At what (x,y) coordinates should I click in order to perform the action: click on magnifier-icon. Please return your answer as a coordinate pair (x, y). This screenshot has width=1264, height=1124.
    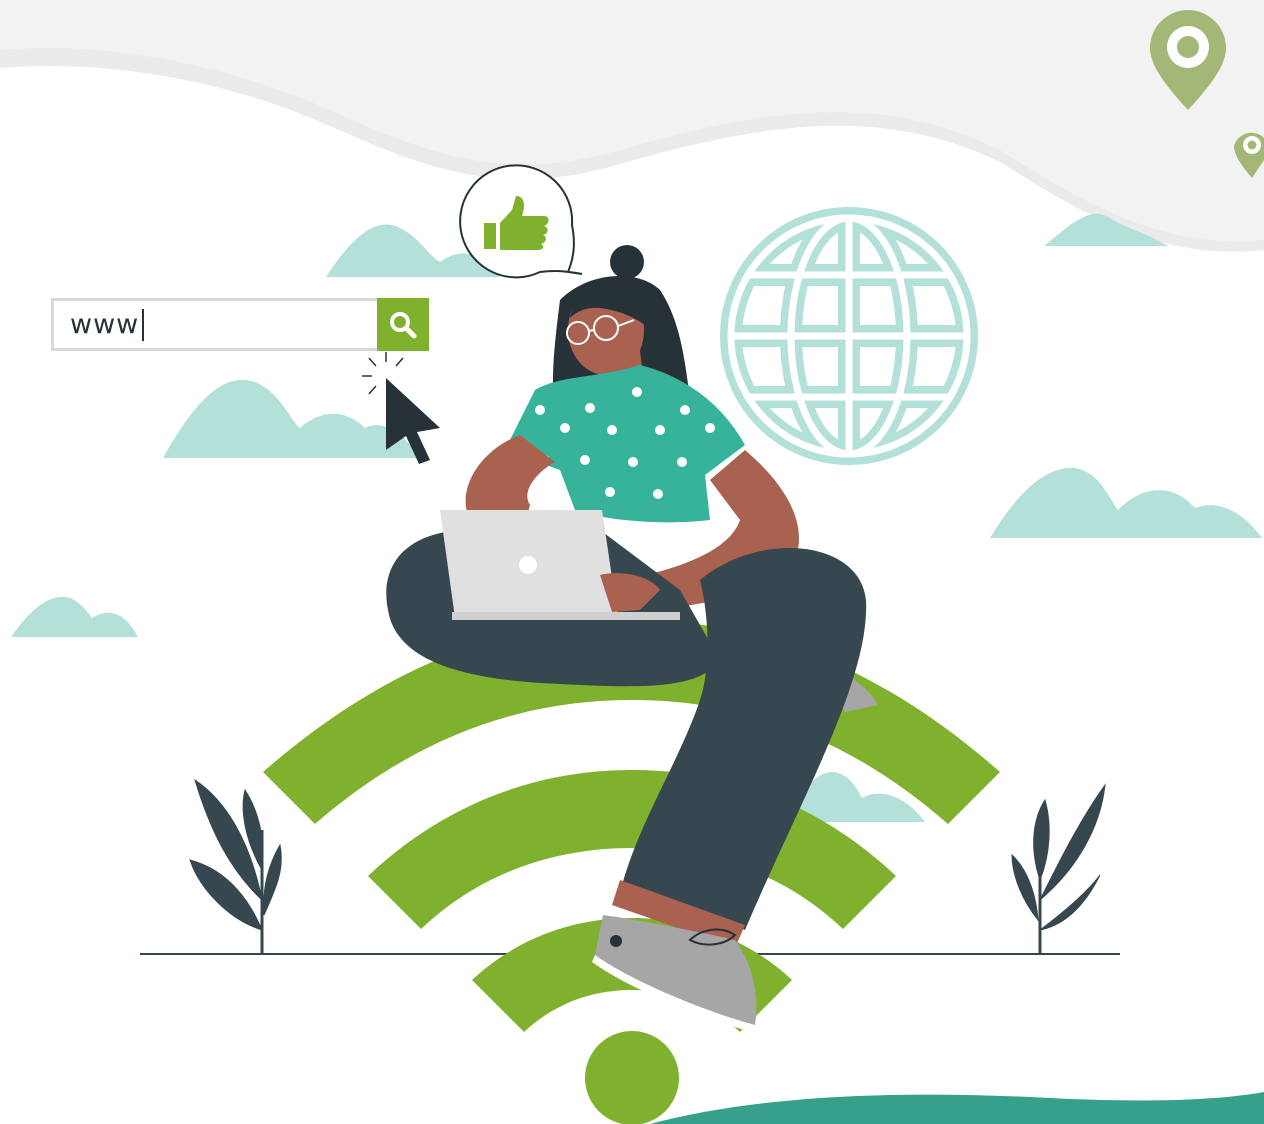
    Looking at the image, I should click on (403, 324).